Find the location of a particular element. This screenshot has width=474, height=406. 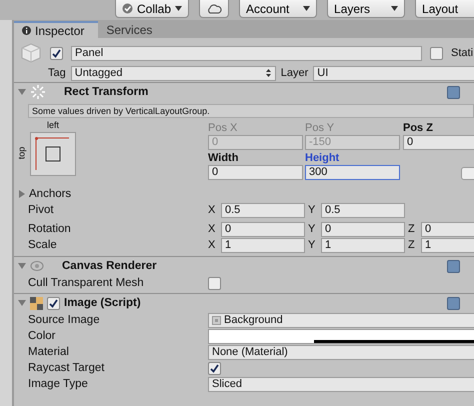

info-icon is located at coordinates (26, 30).